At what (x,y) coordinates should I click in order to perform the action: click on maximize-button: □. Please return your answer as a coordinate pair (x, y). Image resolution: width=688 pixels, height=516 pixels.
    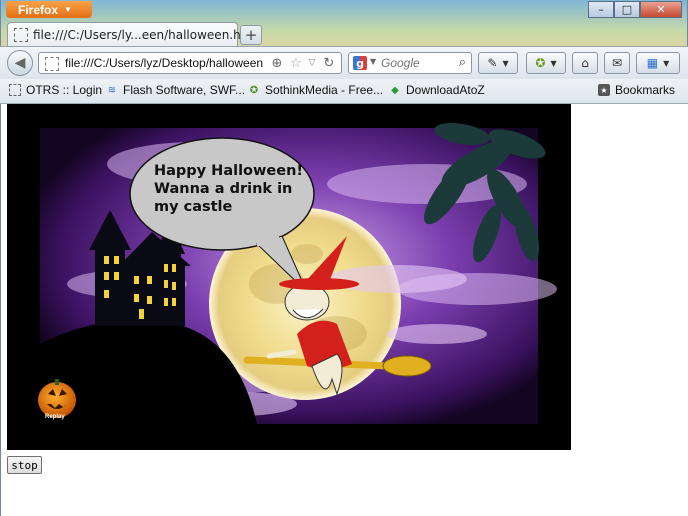
    Looking at the image, I should click on (627, 9).